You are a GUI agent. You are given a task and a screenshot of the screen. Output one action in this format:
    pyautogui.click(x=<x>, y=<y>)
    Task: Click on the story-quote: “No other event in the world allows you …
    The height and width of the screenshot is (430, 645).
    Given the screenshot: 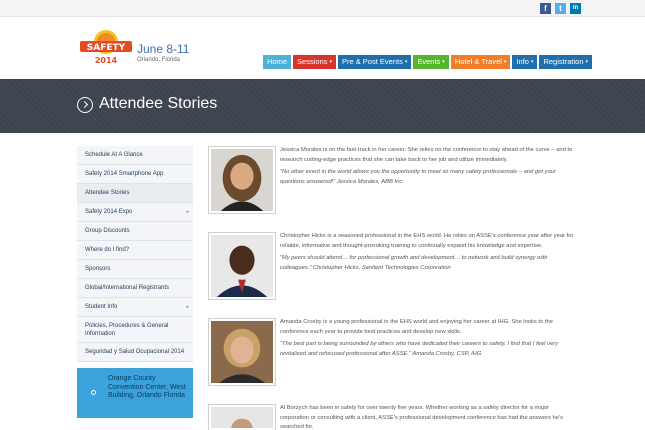 What is the action you would take?
    pyautogui.click(x=418, y=177)
    